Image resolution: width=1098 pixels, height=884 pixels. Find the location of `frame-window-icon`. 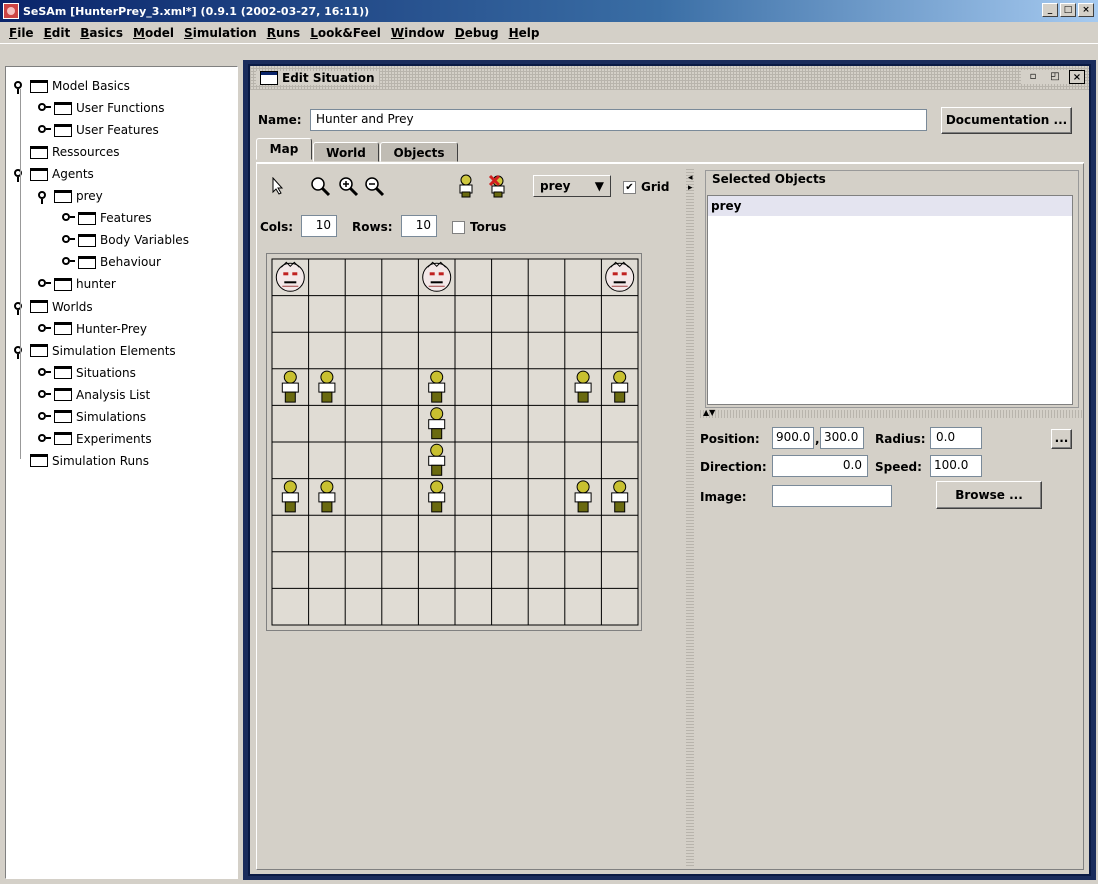

frame-window-icon is located at coordinates (269, 78).